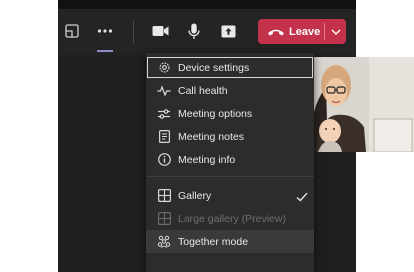 The width and height of the screenshot is (414, 272). What do you see at coordinates (164, 114) in the screenshot?
I see `sliders-icon` at bounding box center [164, 114].